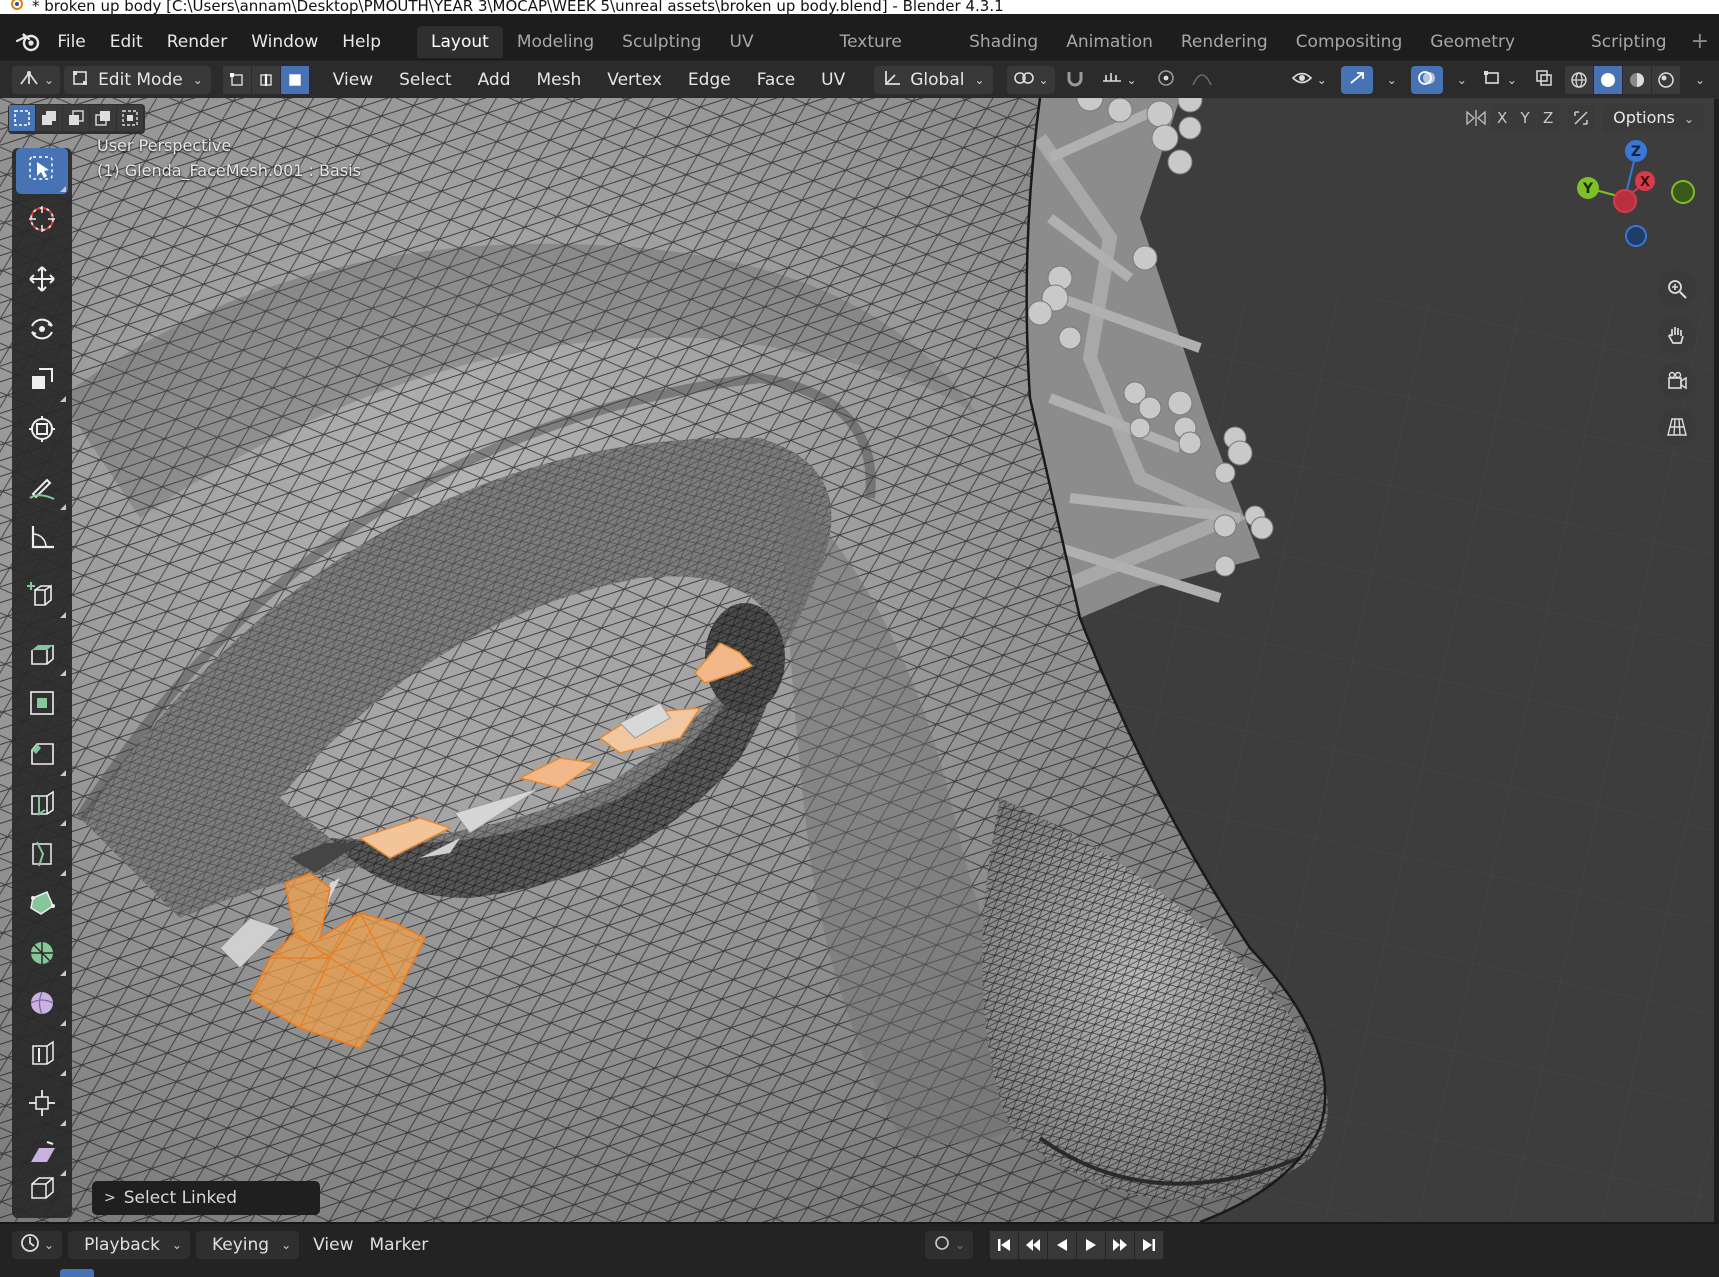 This screenshot has width=1719, height=1277. I want to click on menu-add: Add, so click(494, 80).